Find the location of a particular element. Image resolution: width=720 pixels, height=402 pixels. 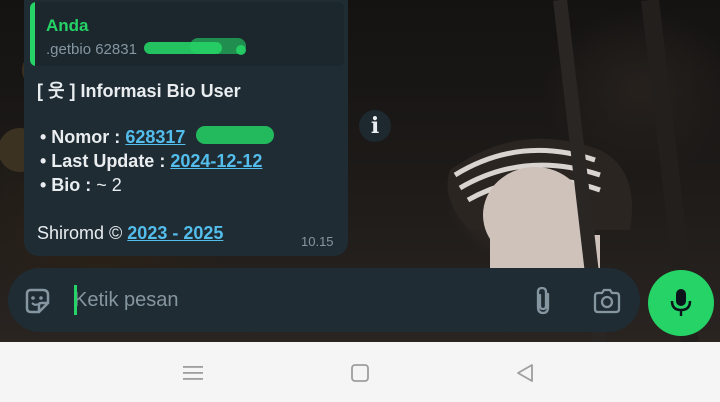

menu-icon is located at coordinates (193, 373).